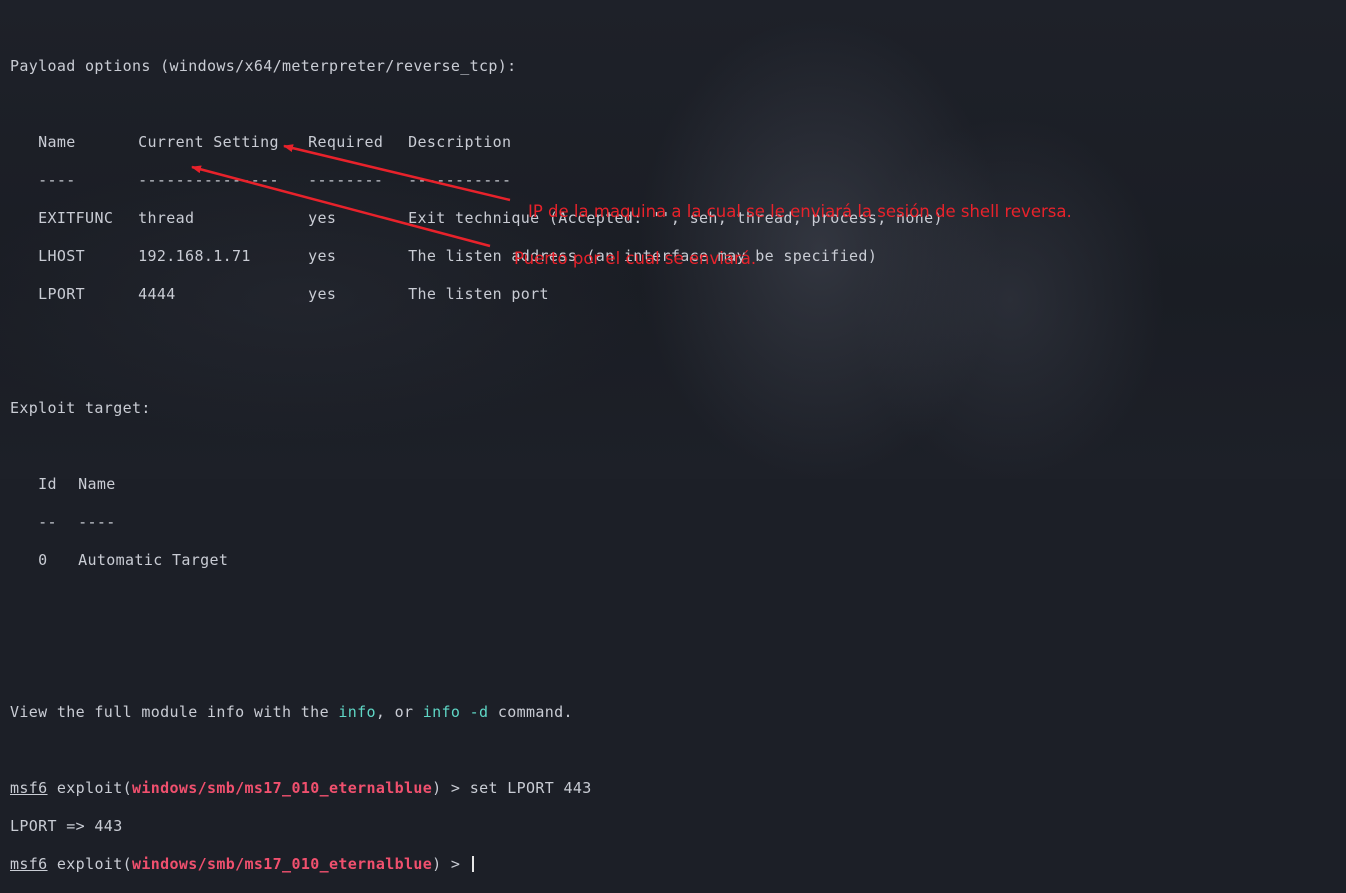  Describe the element at coordinates (153, 560) in the screenshot. I see `target-name: Automatic Target` at that location.